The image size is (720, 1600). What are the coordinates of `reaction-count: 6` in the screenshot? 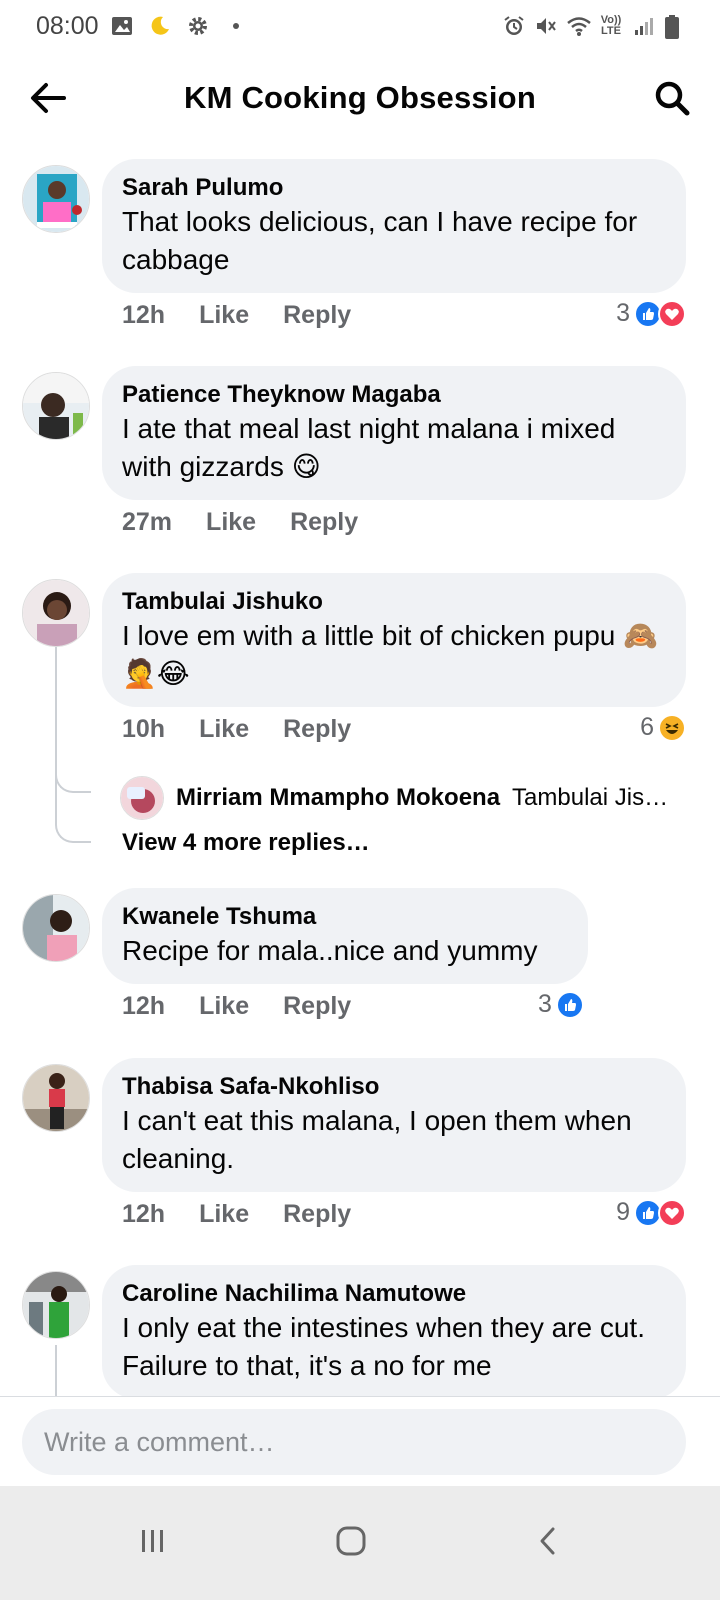 It's located at (647, 727).